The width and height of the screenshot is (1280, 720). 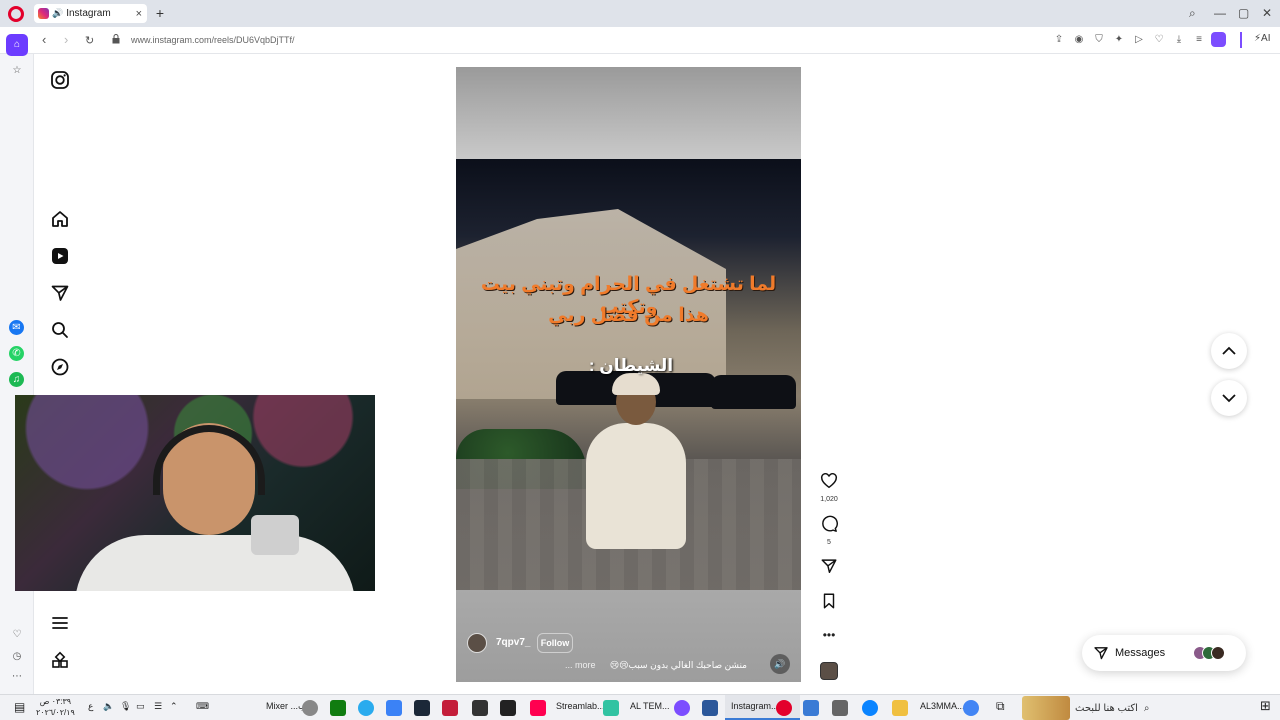 I want to click on tray-overflow-icon: ⌃, so click(x=174, y=706).